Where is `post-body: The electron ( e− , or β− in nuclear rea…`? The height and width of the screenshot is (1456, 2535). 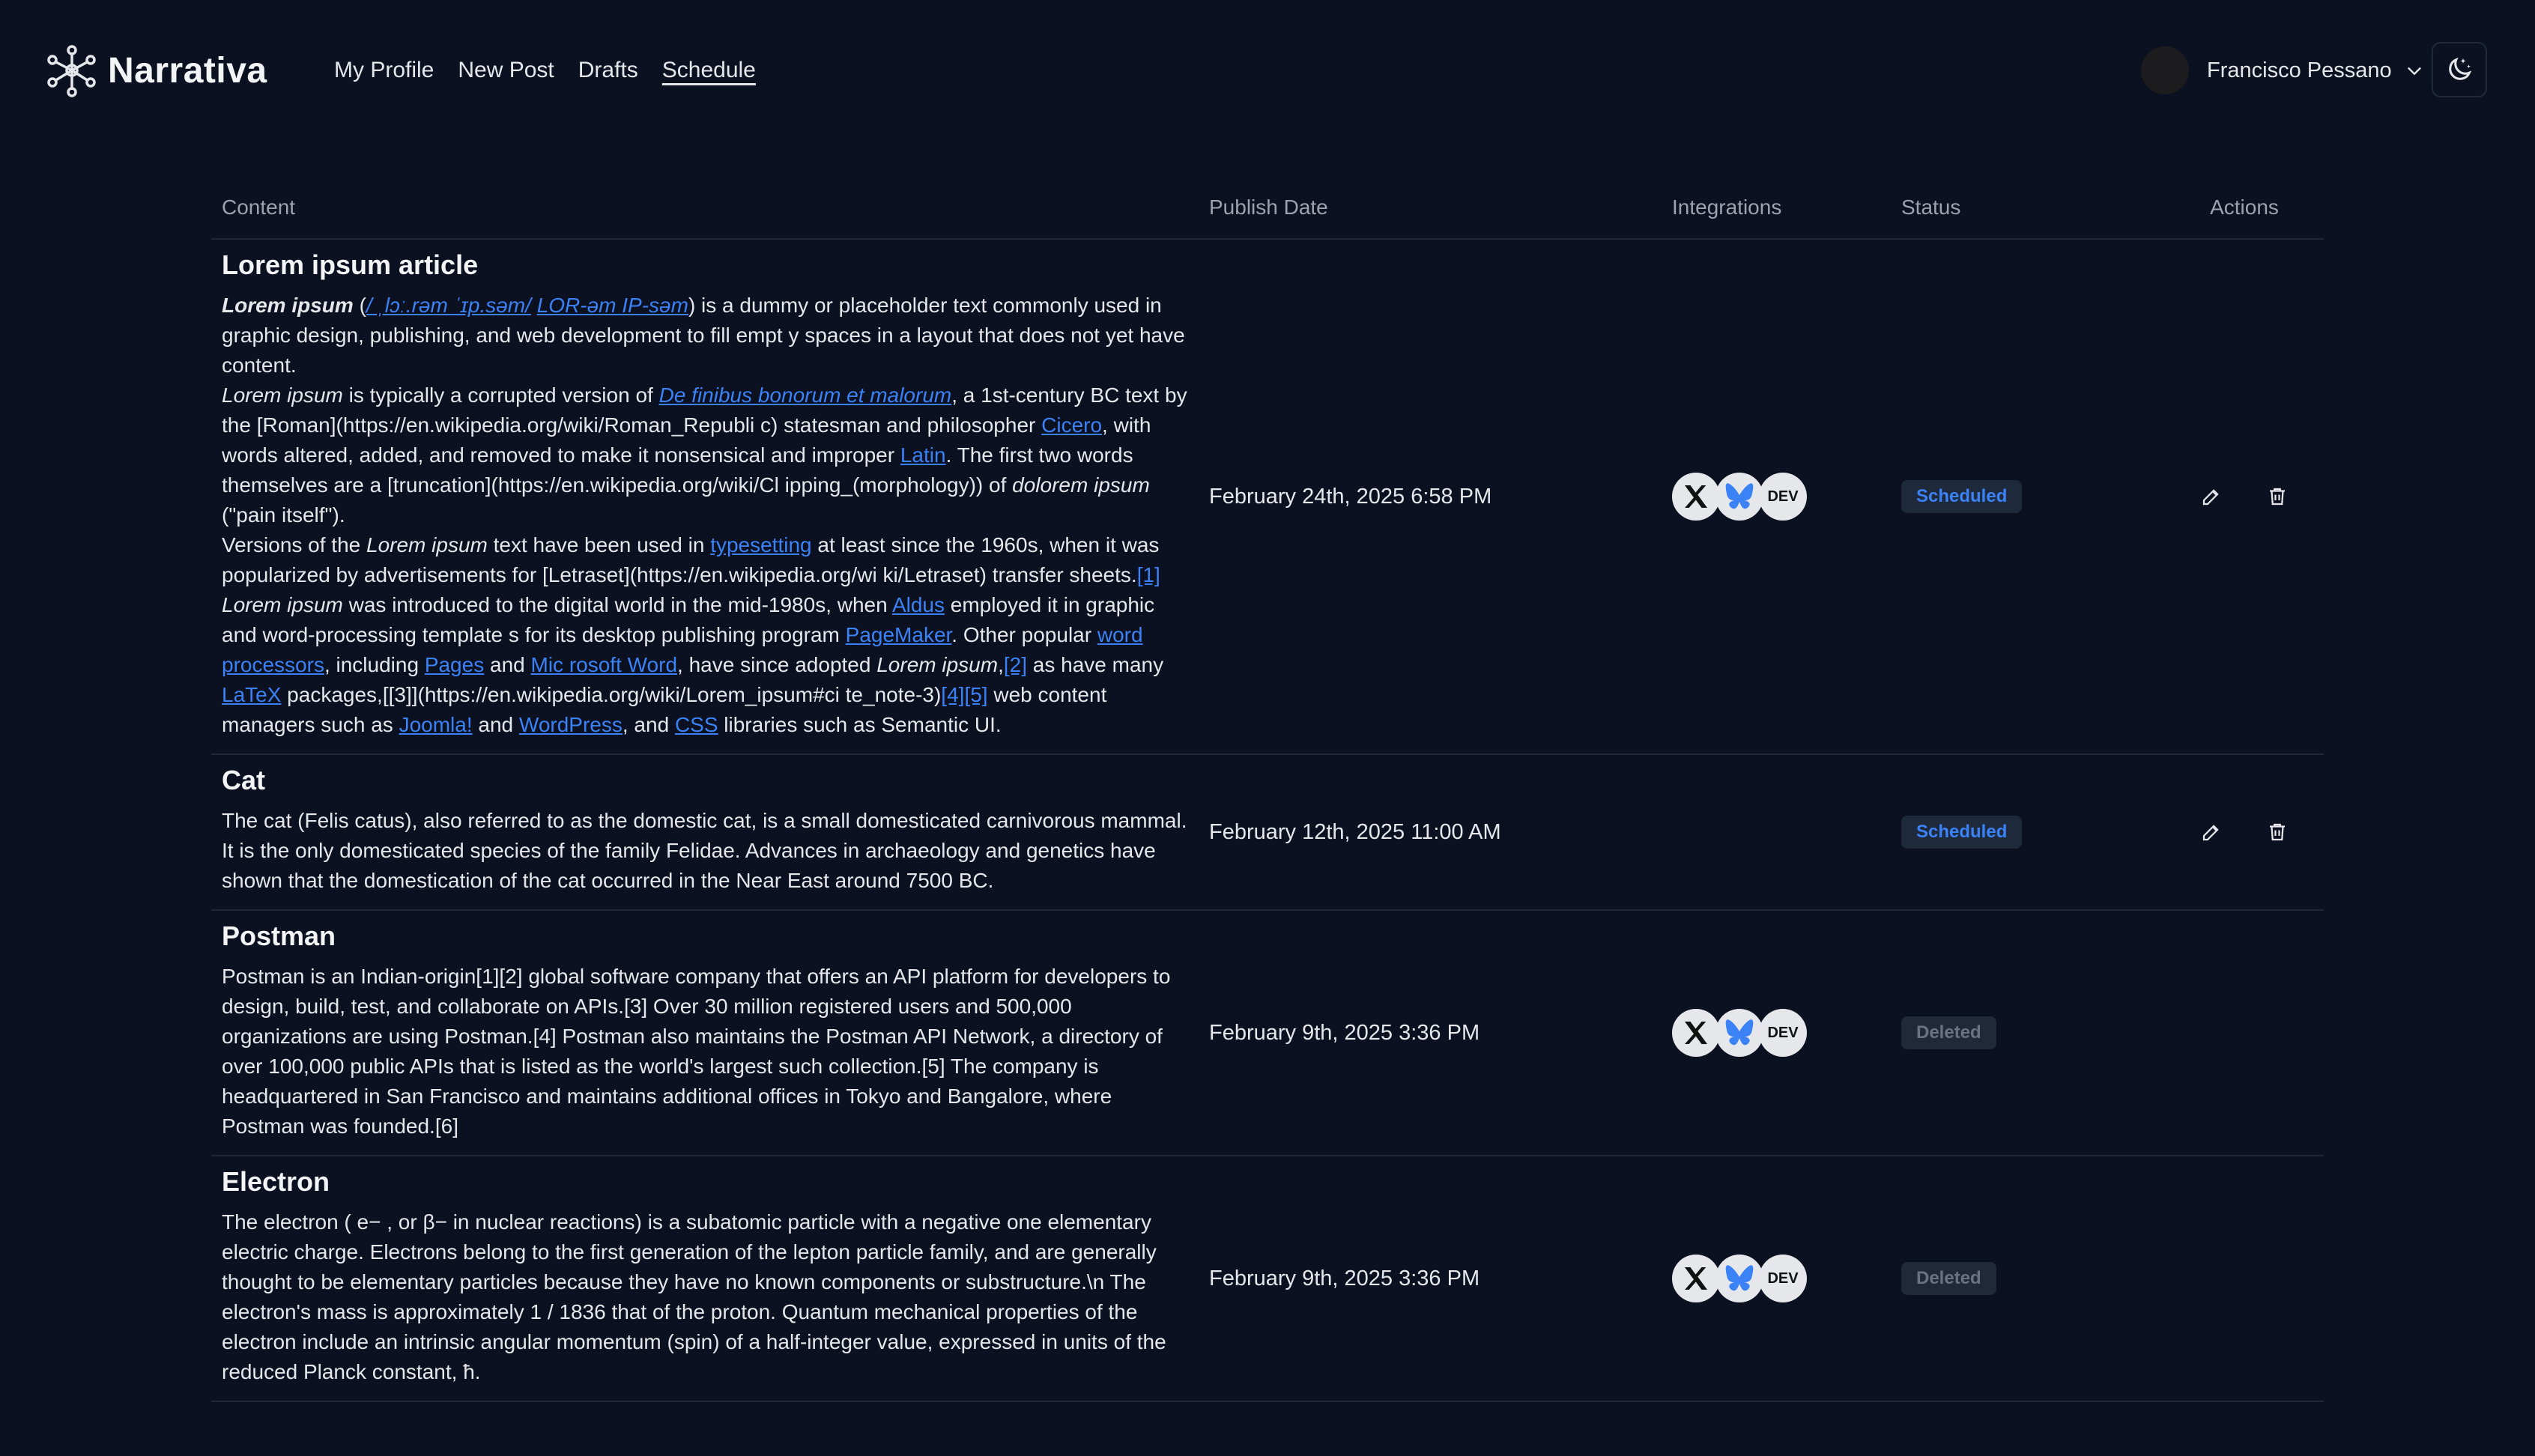
post-body: The electron ( e− , or β− in nuclear rea… is located at coordinates (694, 1296).